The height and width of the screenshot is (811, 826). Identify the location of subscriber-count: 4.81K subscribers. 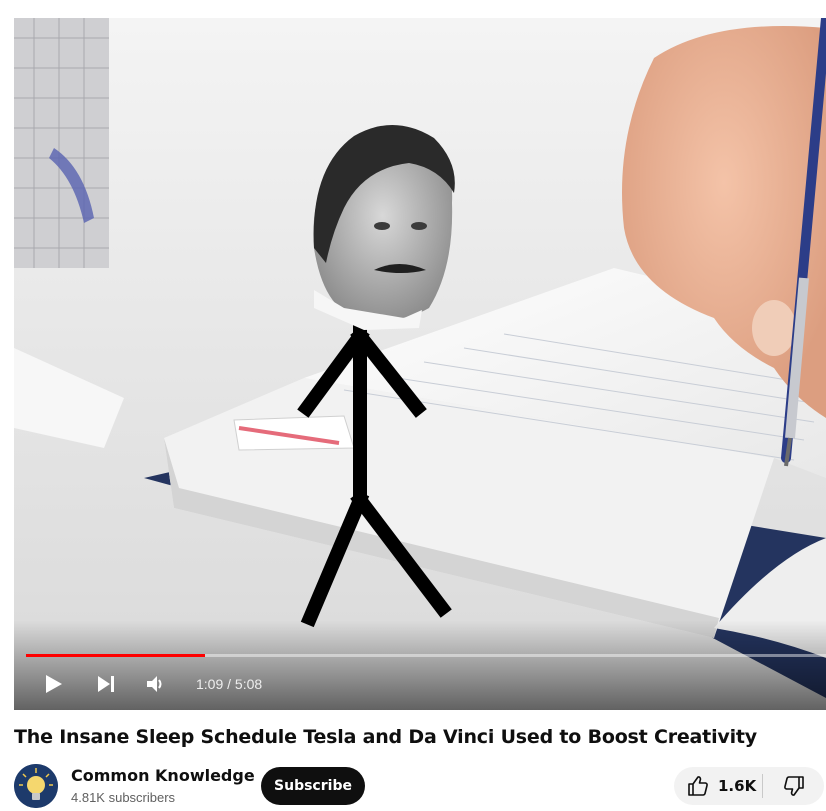
(123, 797).